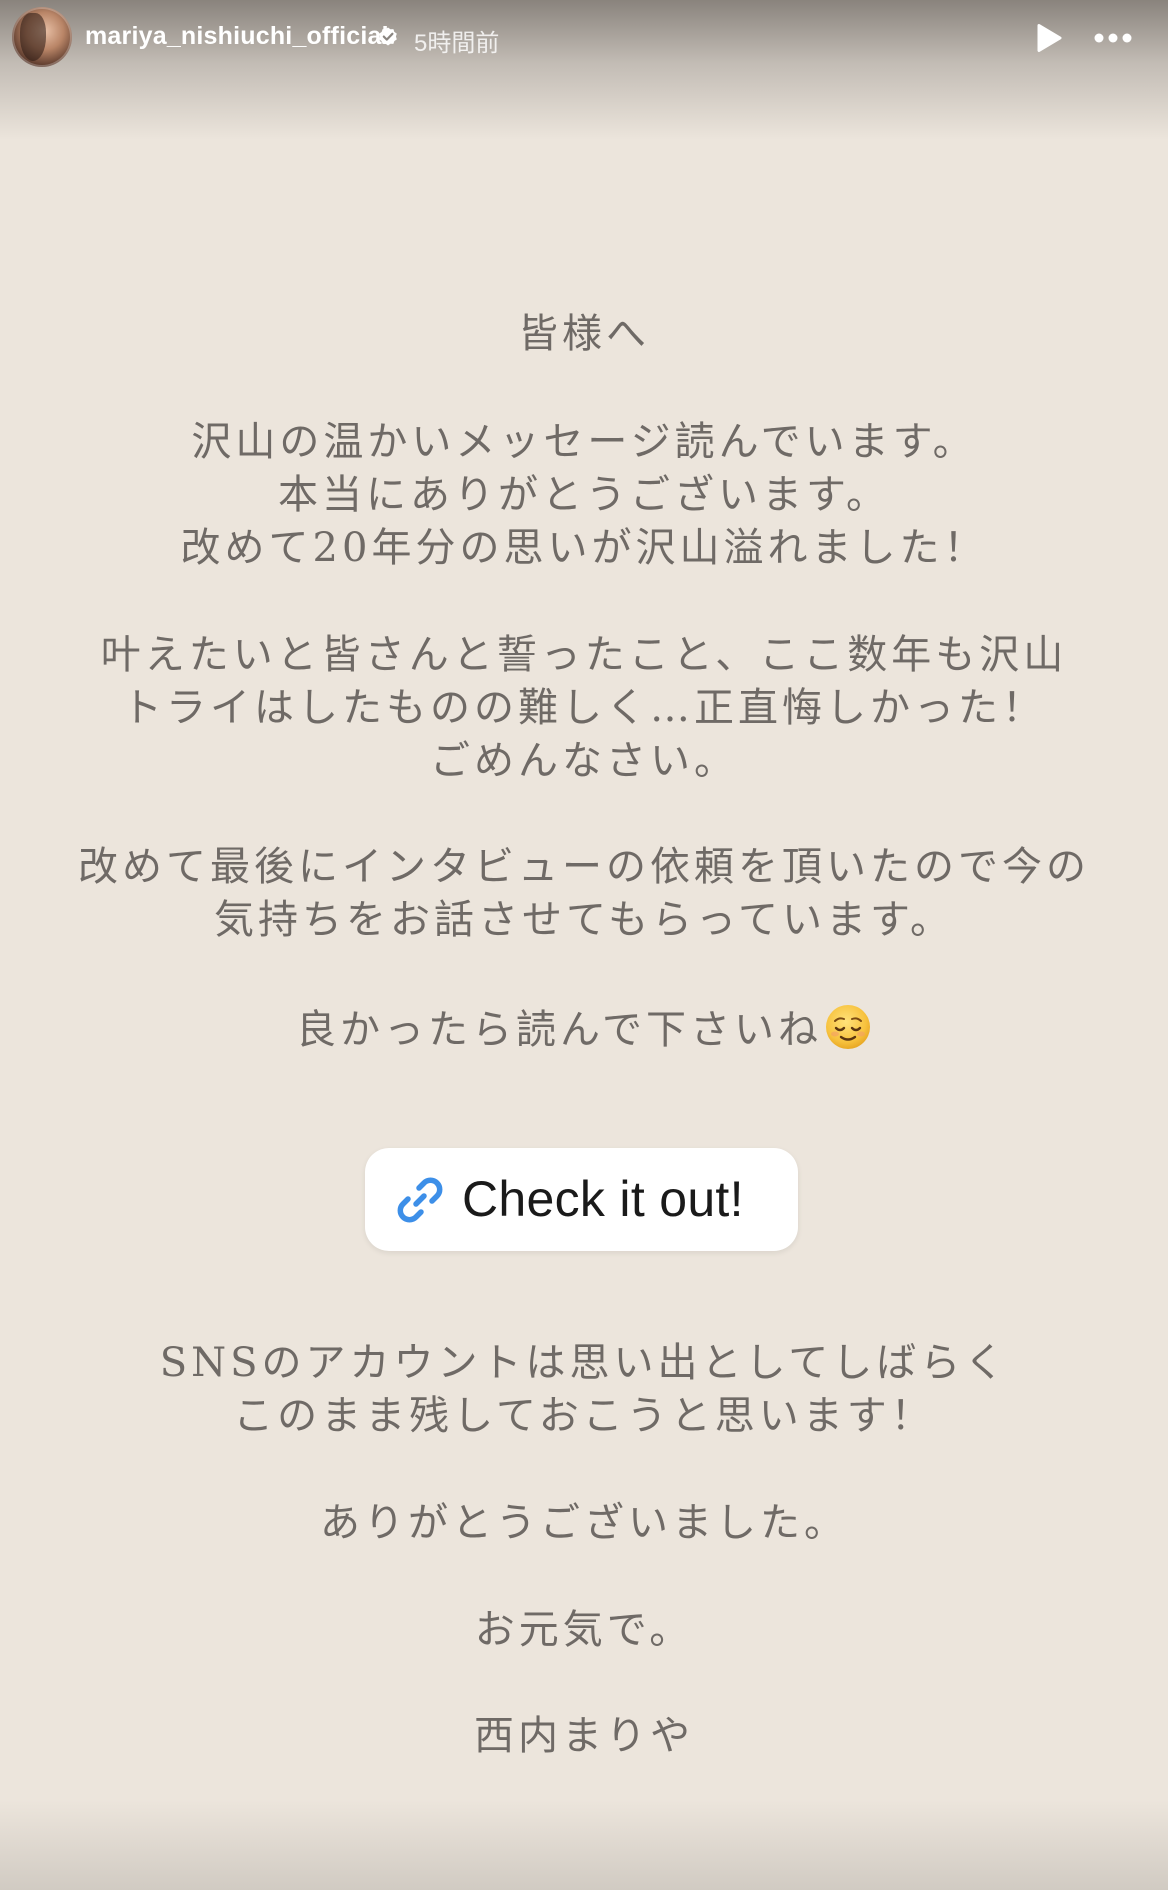 The height and width of the screenshot is (1890, 1168). I want to click on post-timestamp: 5時間前, so click(457, 43).